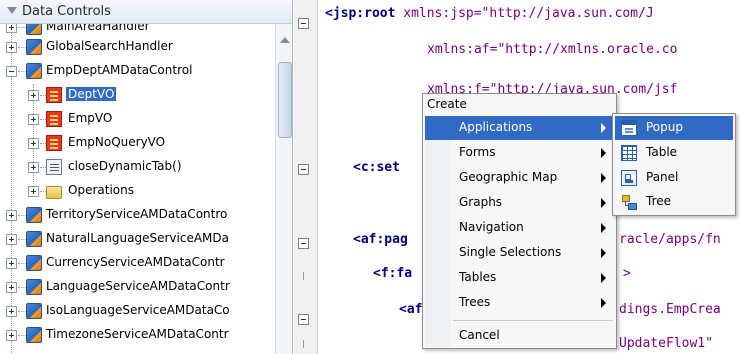  I want to click on tree-scrollbar, so click(283, 189).